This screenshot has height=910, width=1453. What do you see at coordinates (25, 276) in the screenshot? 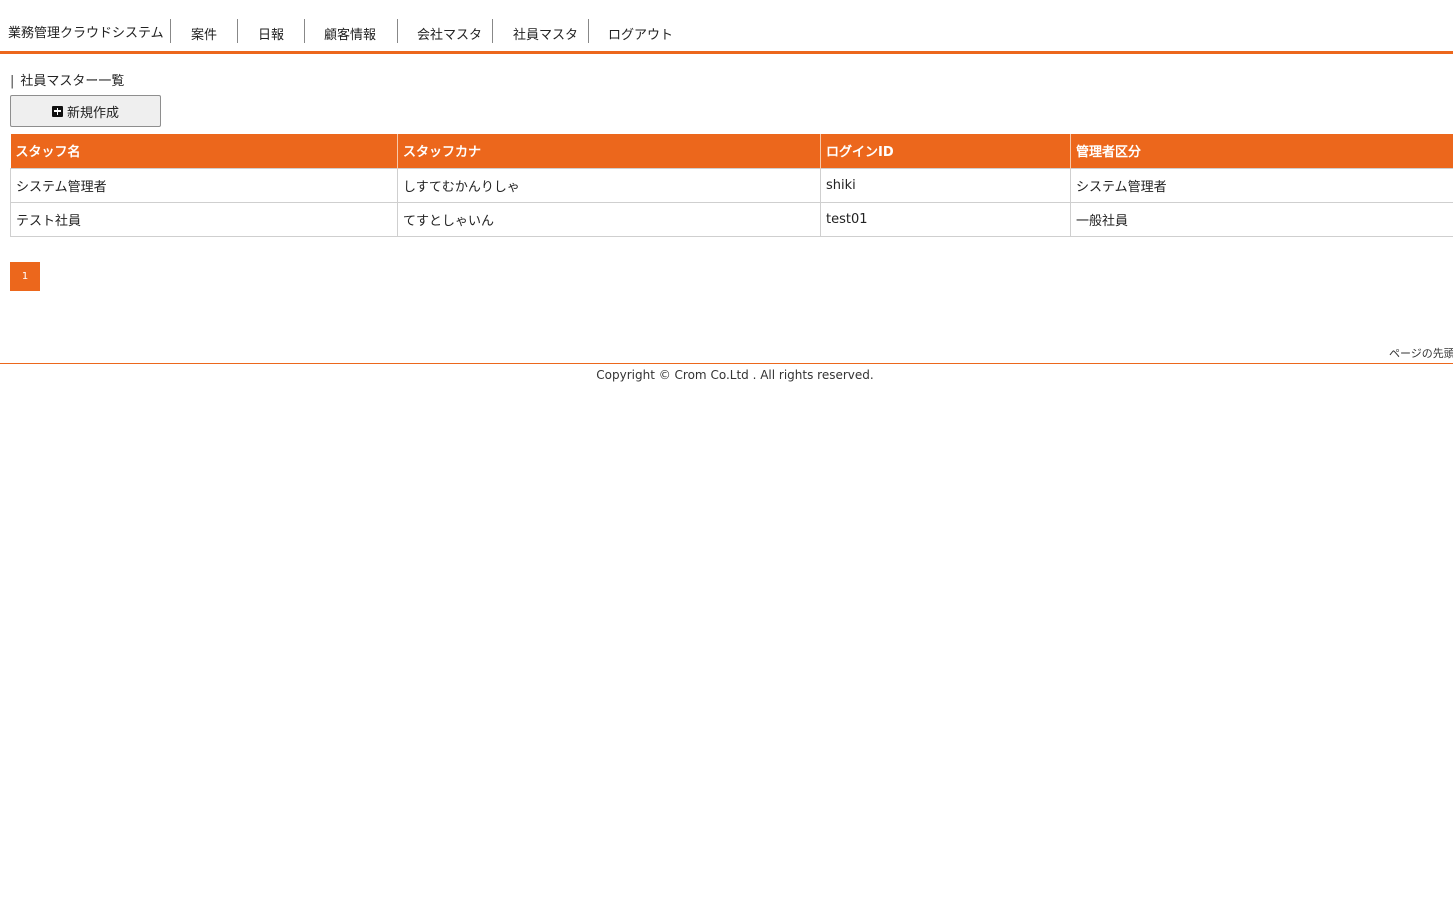
I see `pagination-page-1: 1` at bounding box center [25, 276].